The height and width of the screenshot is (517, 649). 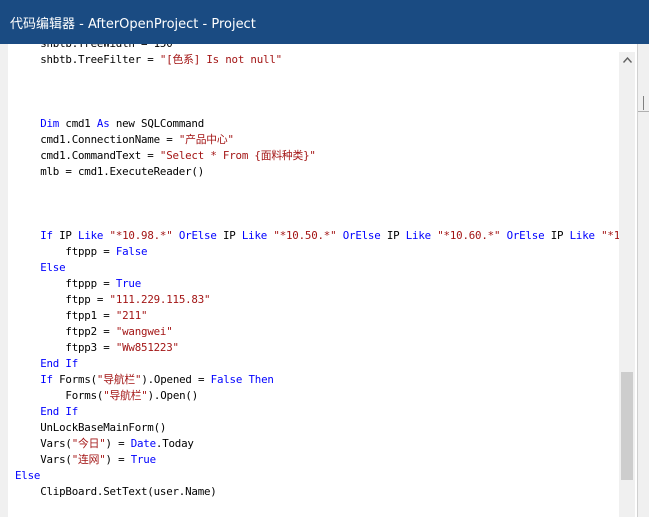 What do you see at coordinates (317, 124) in the screenshot?
I see `code-line: Dim cmd1 As new SQLCommand` at bounding box center [317, 124].